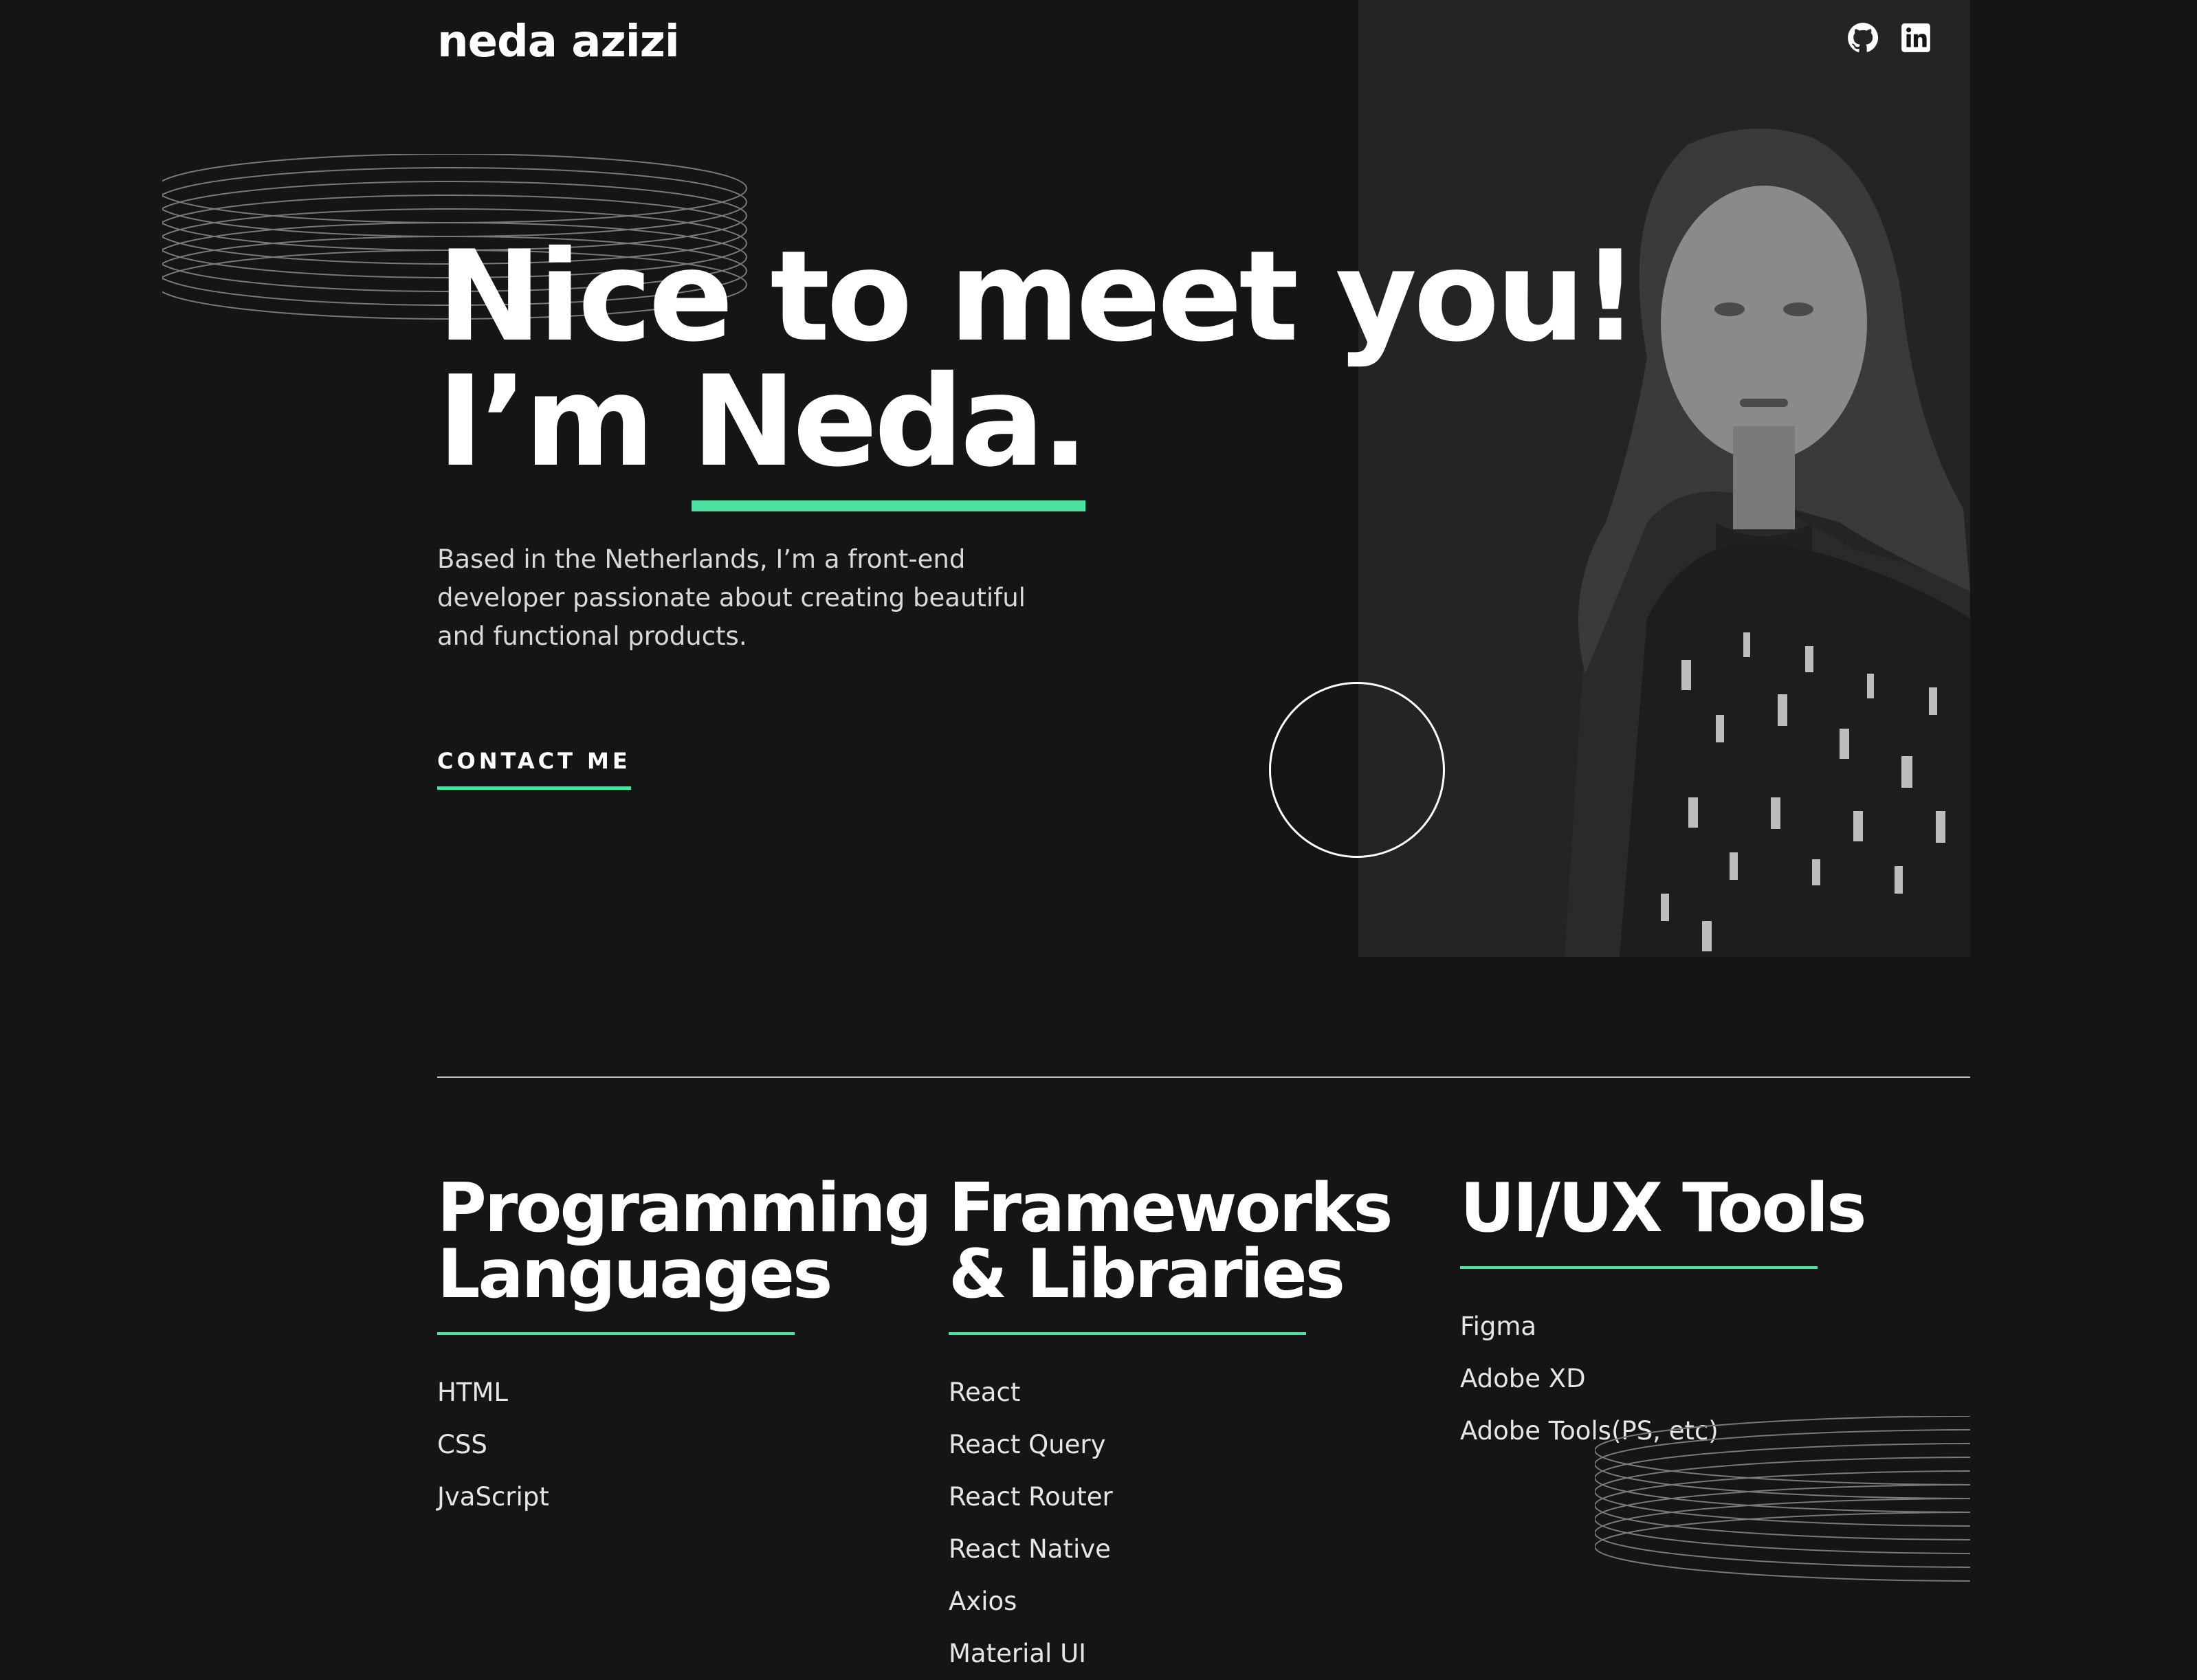  I want to click on hero-name-text: Neda., so click(890, 421).